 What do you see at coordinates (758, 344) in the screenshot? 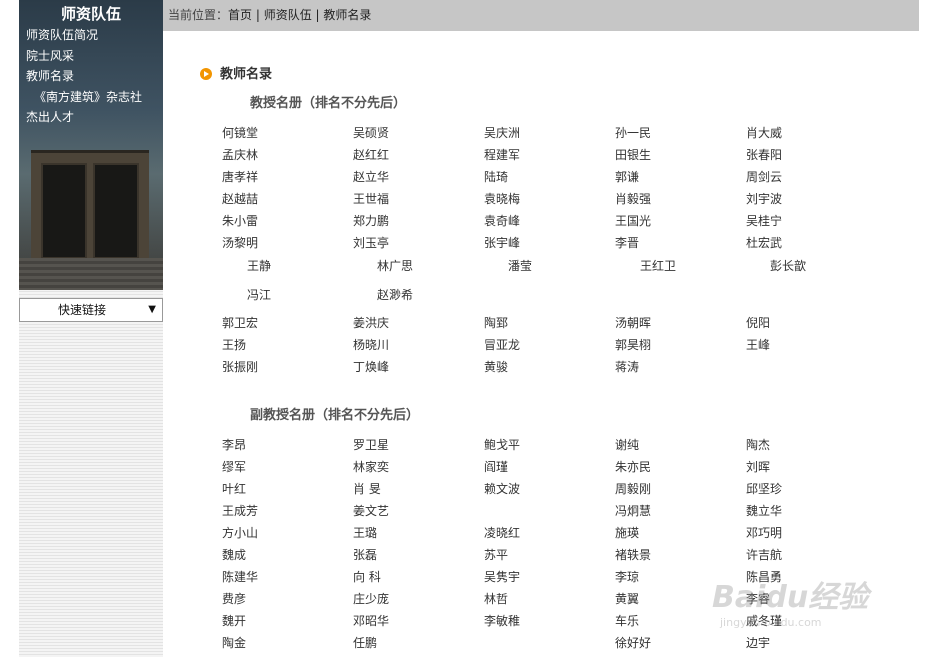
I see `teacher-name: 王峰` at bounding box center [758, 344].